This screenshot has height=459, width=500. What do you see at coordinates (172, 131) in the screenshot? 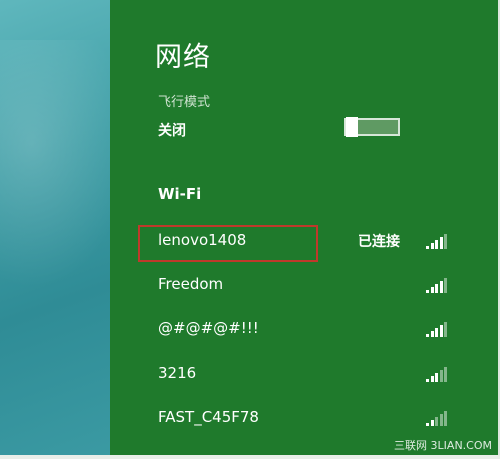
I see `airplane-mode-state: 关闭` at bounding box center [172, 131].